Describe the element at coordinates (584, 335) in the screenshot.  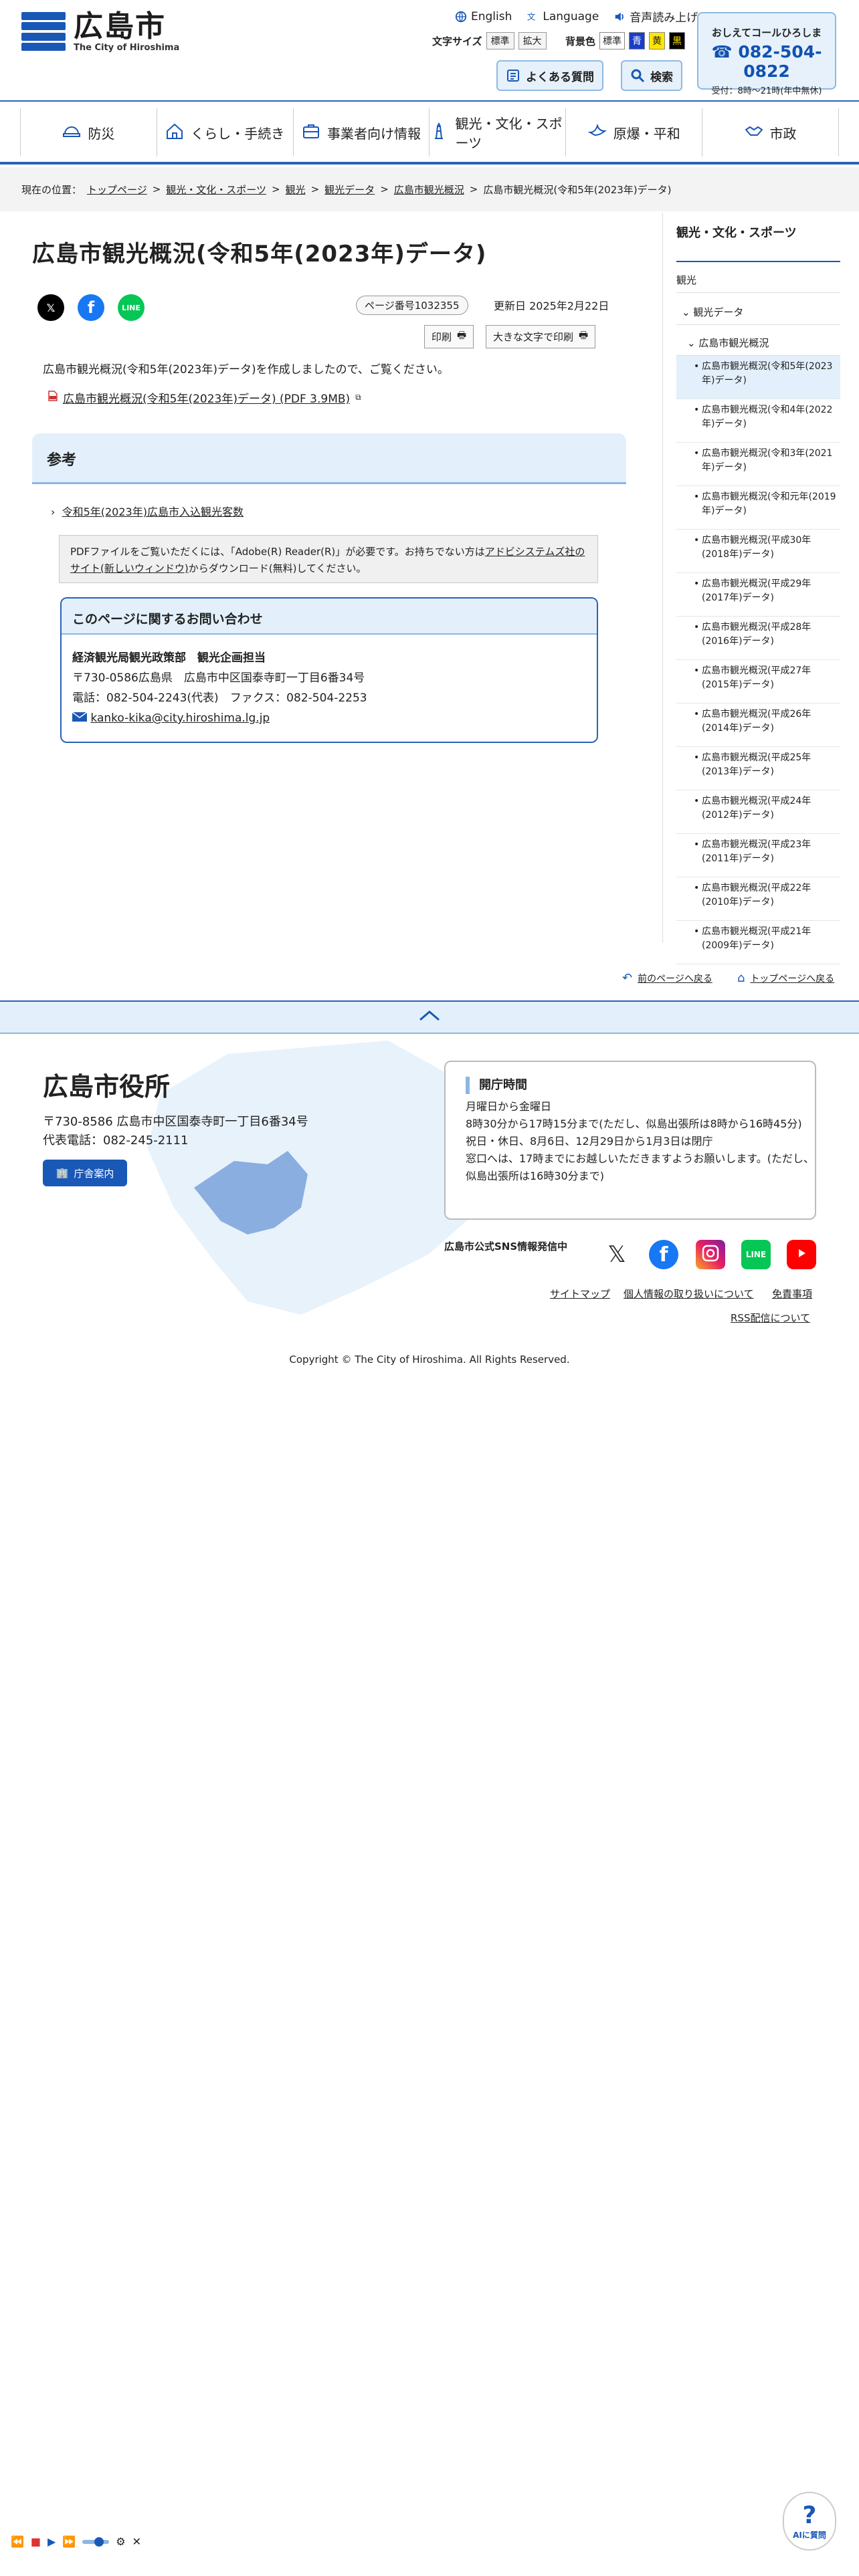
I see `printer-icon: 🖶` at that location.